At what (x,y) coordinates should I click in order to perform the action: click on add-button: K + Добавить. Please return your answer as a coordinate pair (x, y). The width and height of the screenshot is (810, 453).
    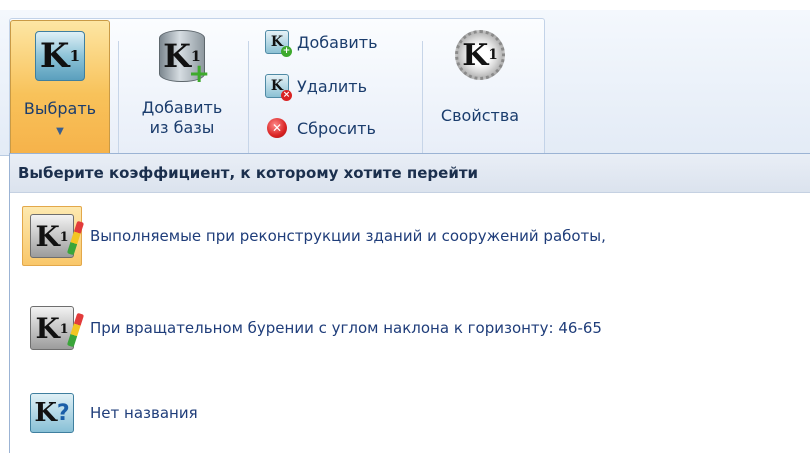
    Looking at the image, I should click on (321, 42).